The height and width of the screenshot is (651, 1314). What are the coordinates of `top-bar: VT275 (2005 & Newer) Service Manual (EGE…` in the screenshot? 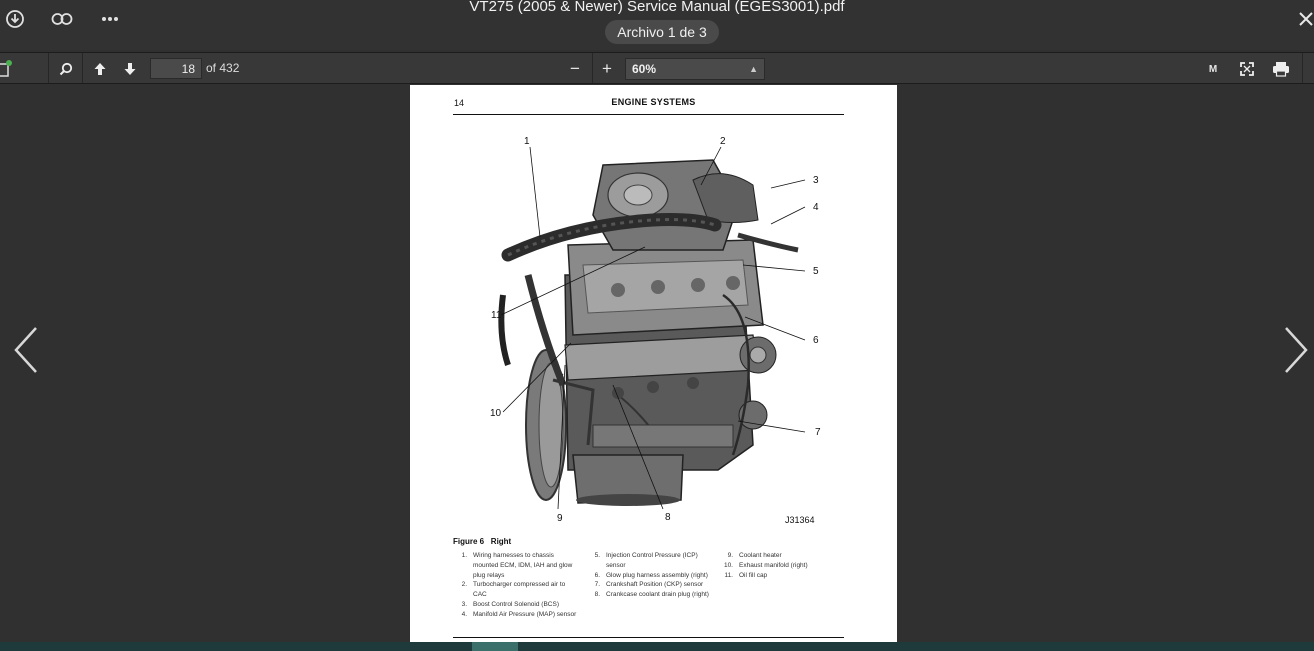 It's located at (657, 25).